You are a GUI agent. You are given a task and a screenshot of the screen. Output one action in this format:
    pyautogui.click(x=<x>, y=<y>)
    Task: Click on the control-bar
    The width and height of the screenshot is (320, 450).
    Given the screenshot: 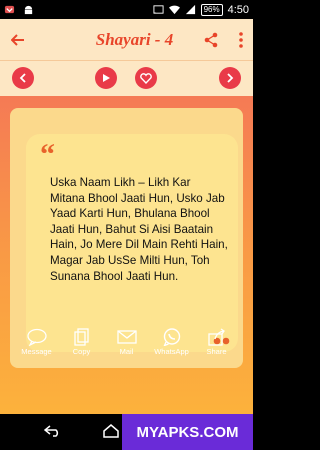 What is the action you would take?
    pyautogui.click(x=126, y=78)
    